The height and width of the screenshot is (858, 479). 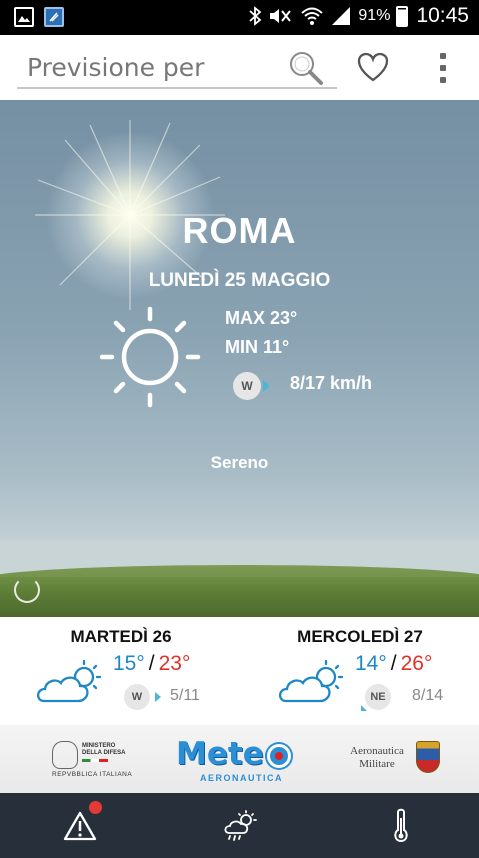 What do you see at coordinates (281, 16) in the screenshot?
I see `mute-icon` at bounding box center [281, 16].